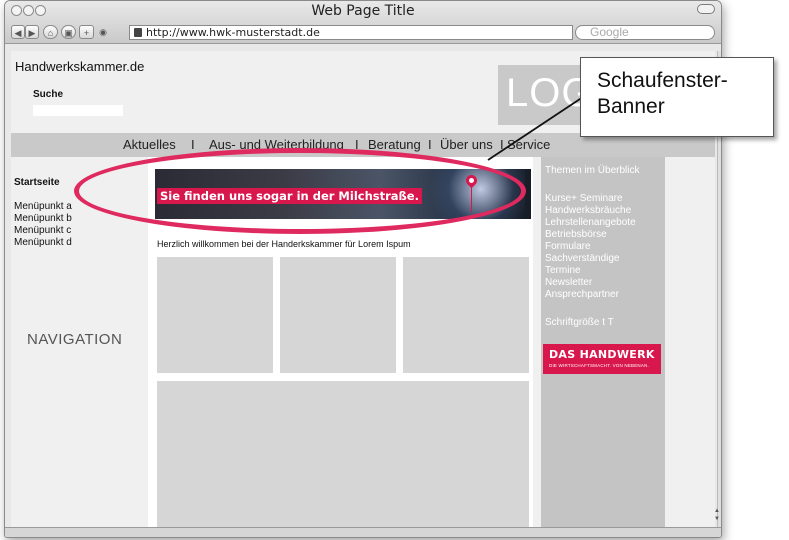 This screenshot has width=789, height=540. I want to click on right-item-formulare: Formulare, so click(568, 246).